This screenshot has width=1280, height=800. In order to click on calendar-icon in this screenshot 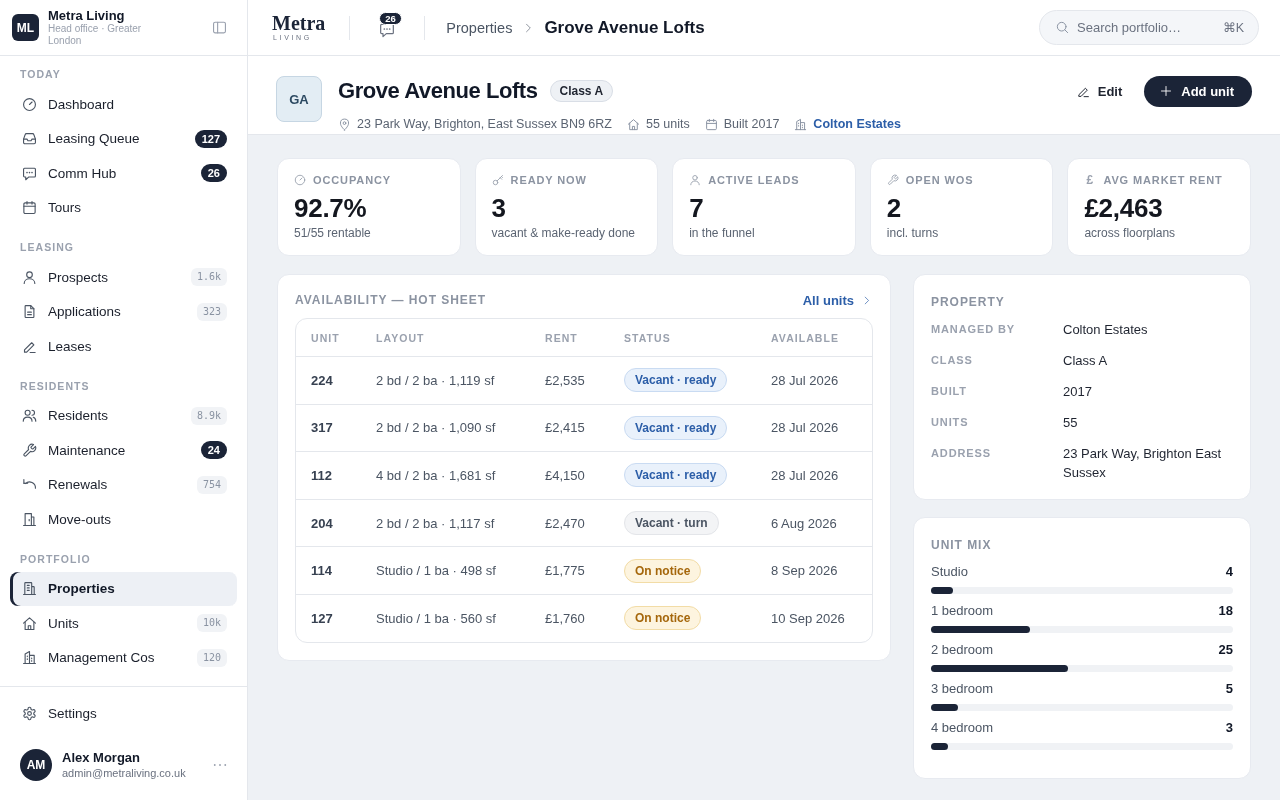, I will do `click(711, 124)`.